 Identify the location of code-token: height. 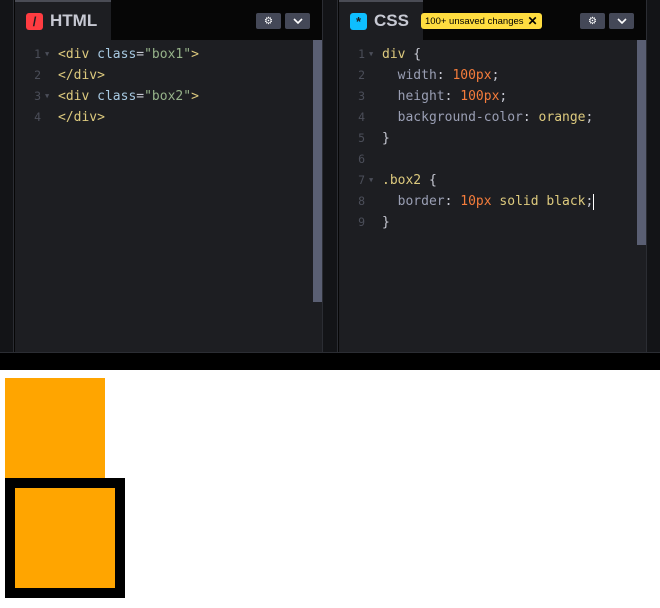
(413, 96).